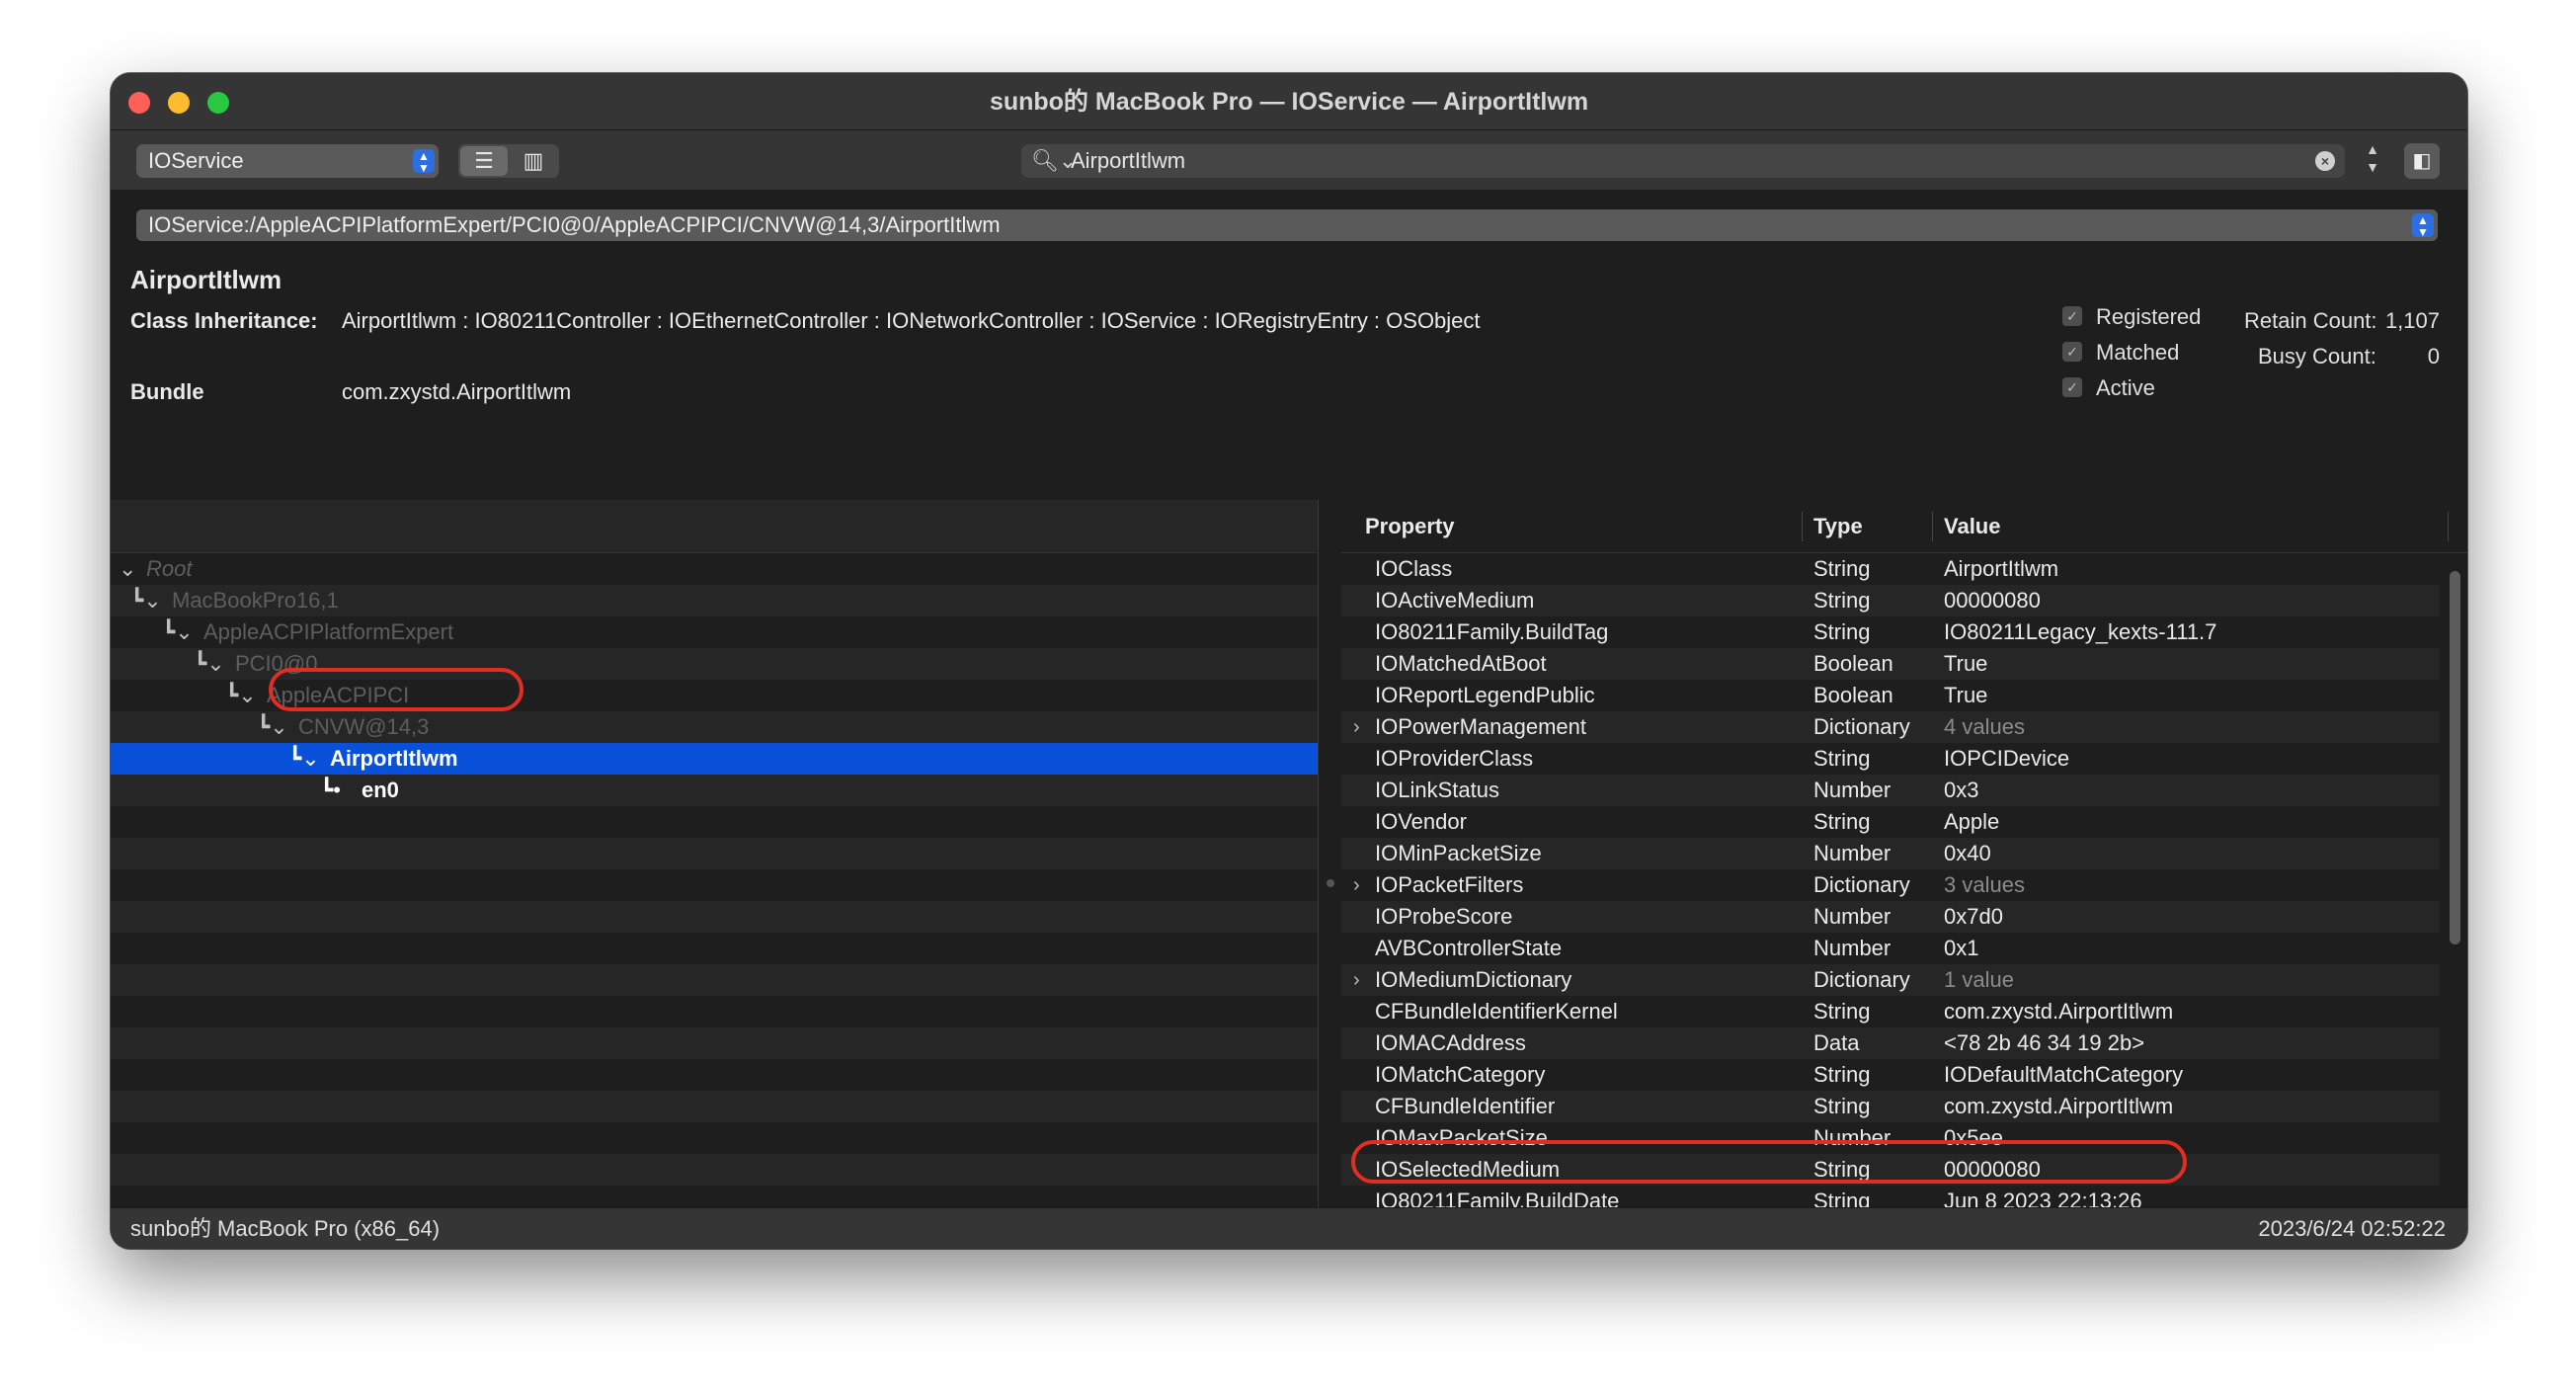 The height and width of the screenshot is (1395, 2576). What do you see at coordinates (276, 664) in the screenshot?
I see `tree-node-label: PCI0@0` at bounding box center [276, 664].